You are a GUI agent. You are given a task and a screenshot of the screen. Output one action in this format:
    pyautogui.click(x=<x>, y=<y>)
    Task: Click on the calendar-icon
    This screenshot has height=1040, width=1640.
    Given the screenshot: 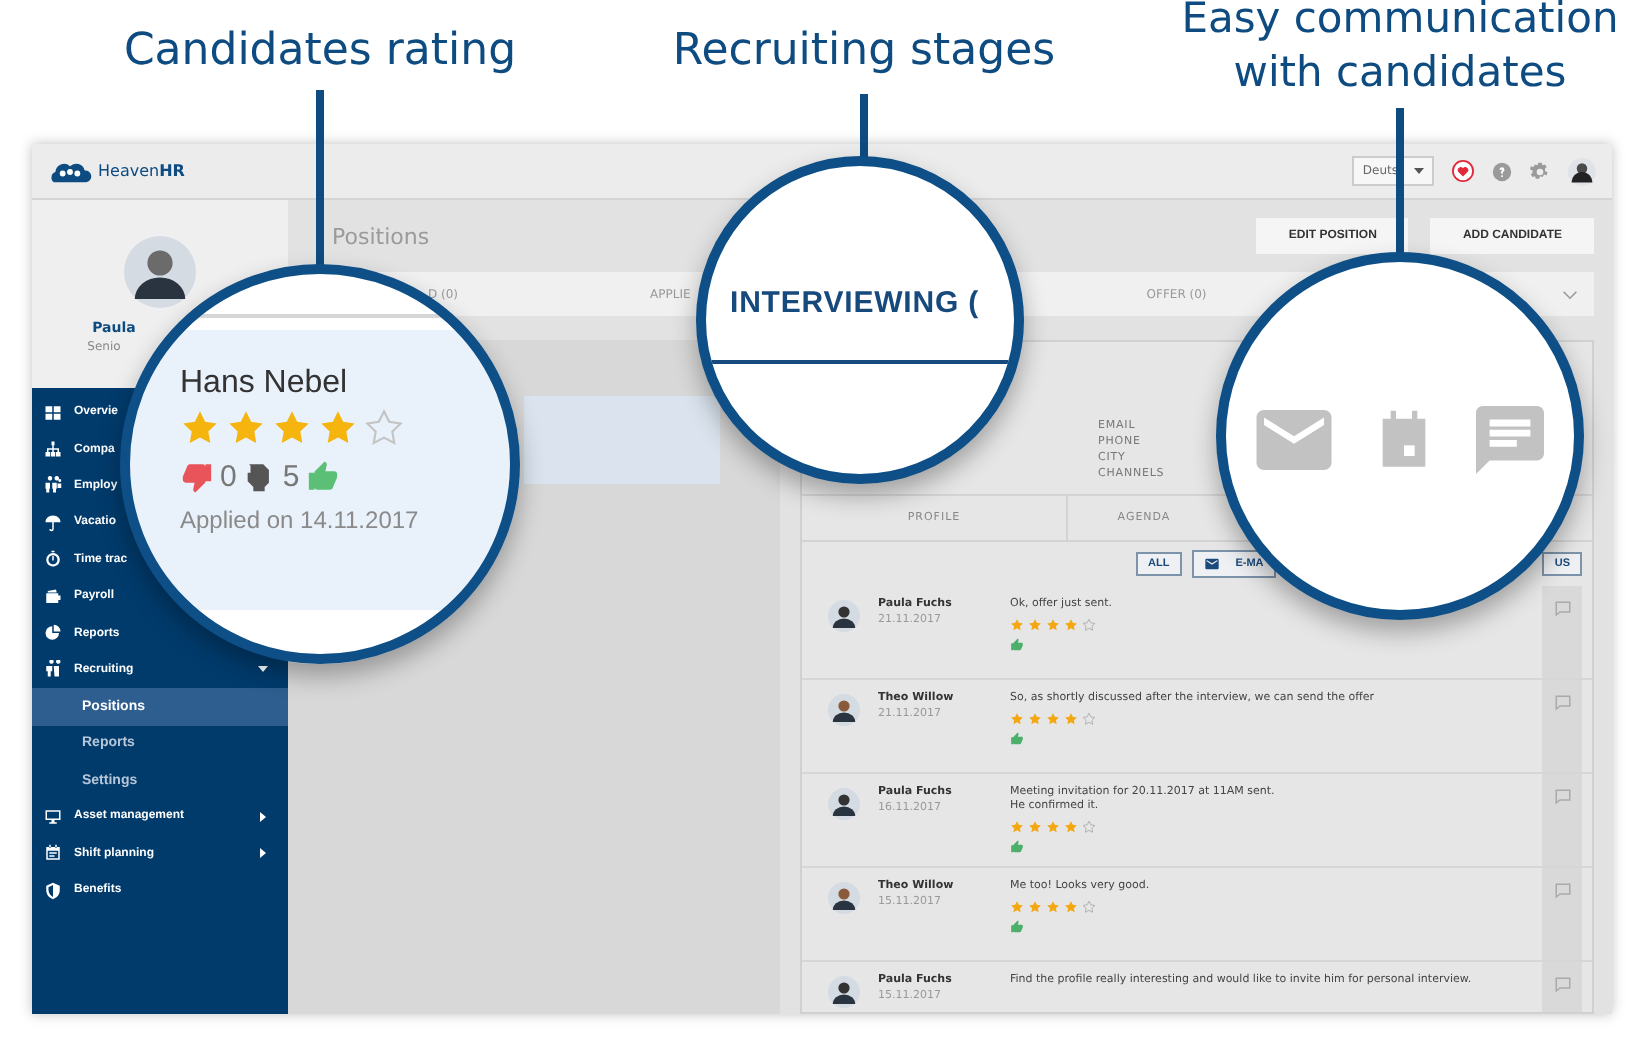 What is the action you would take?
    pyautogui.click(x=53, y=853)
    